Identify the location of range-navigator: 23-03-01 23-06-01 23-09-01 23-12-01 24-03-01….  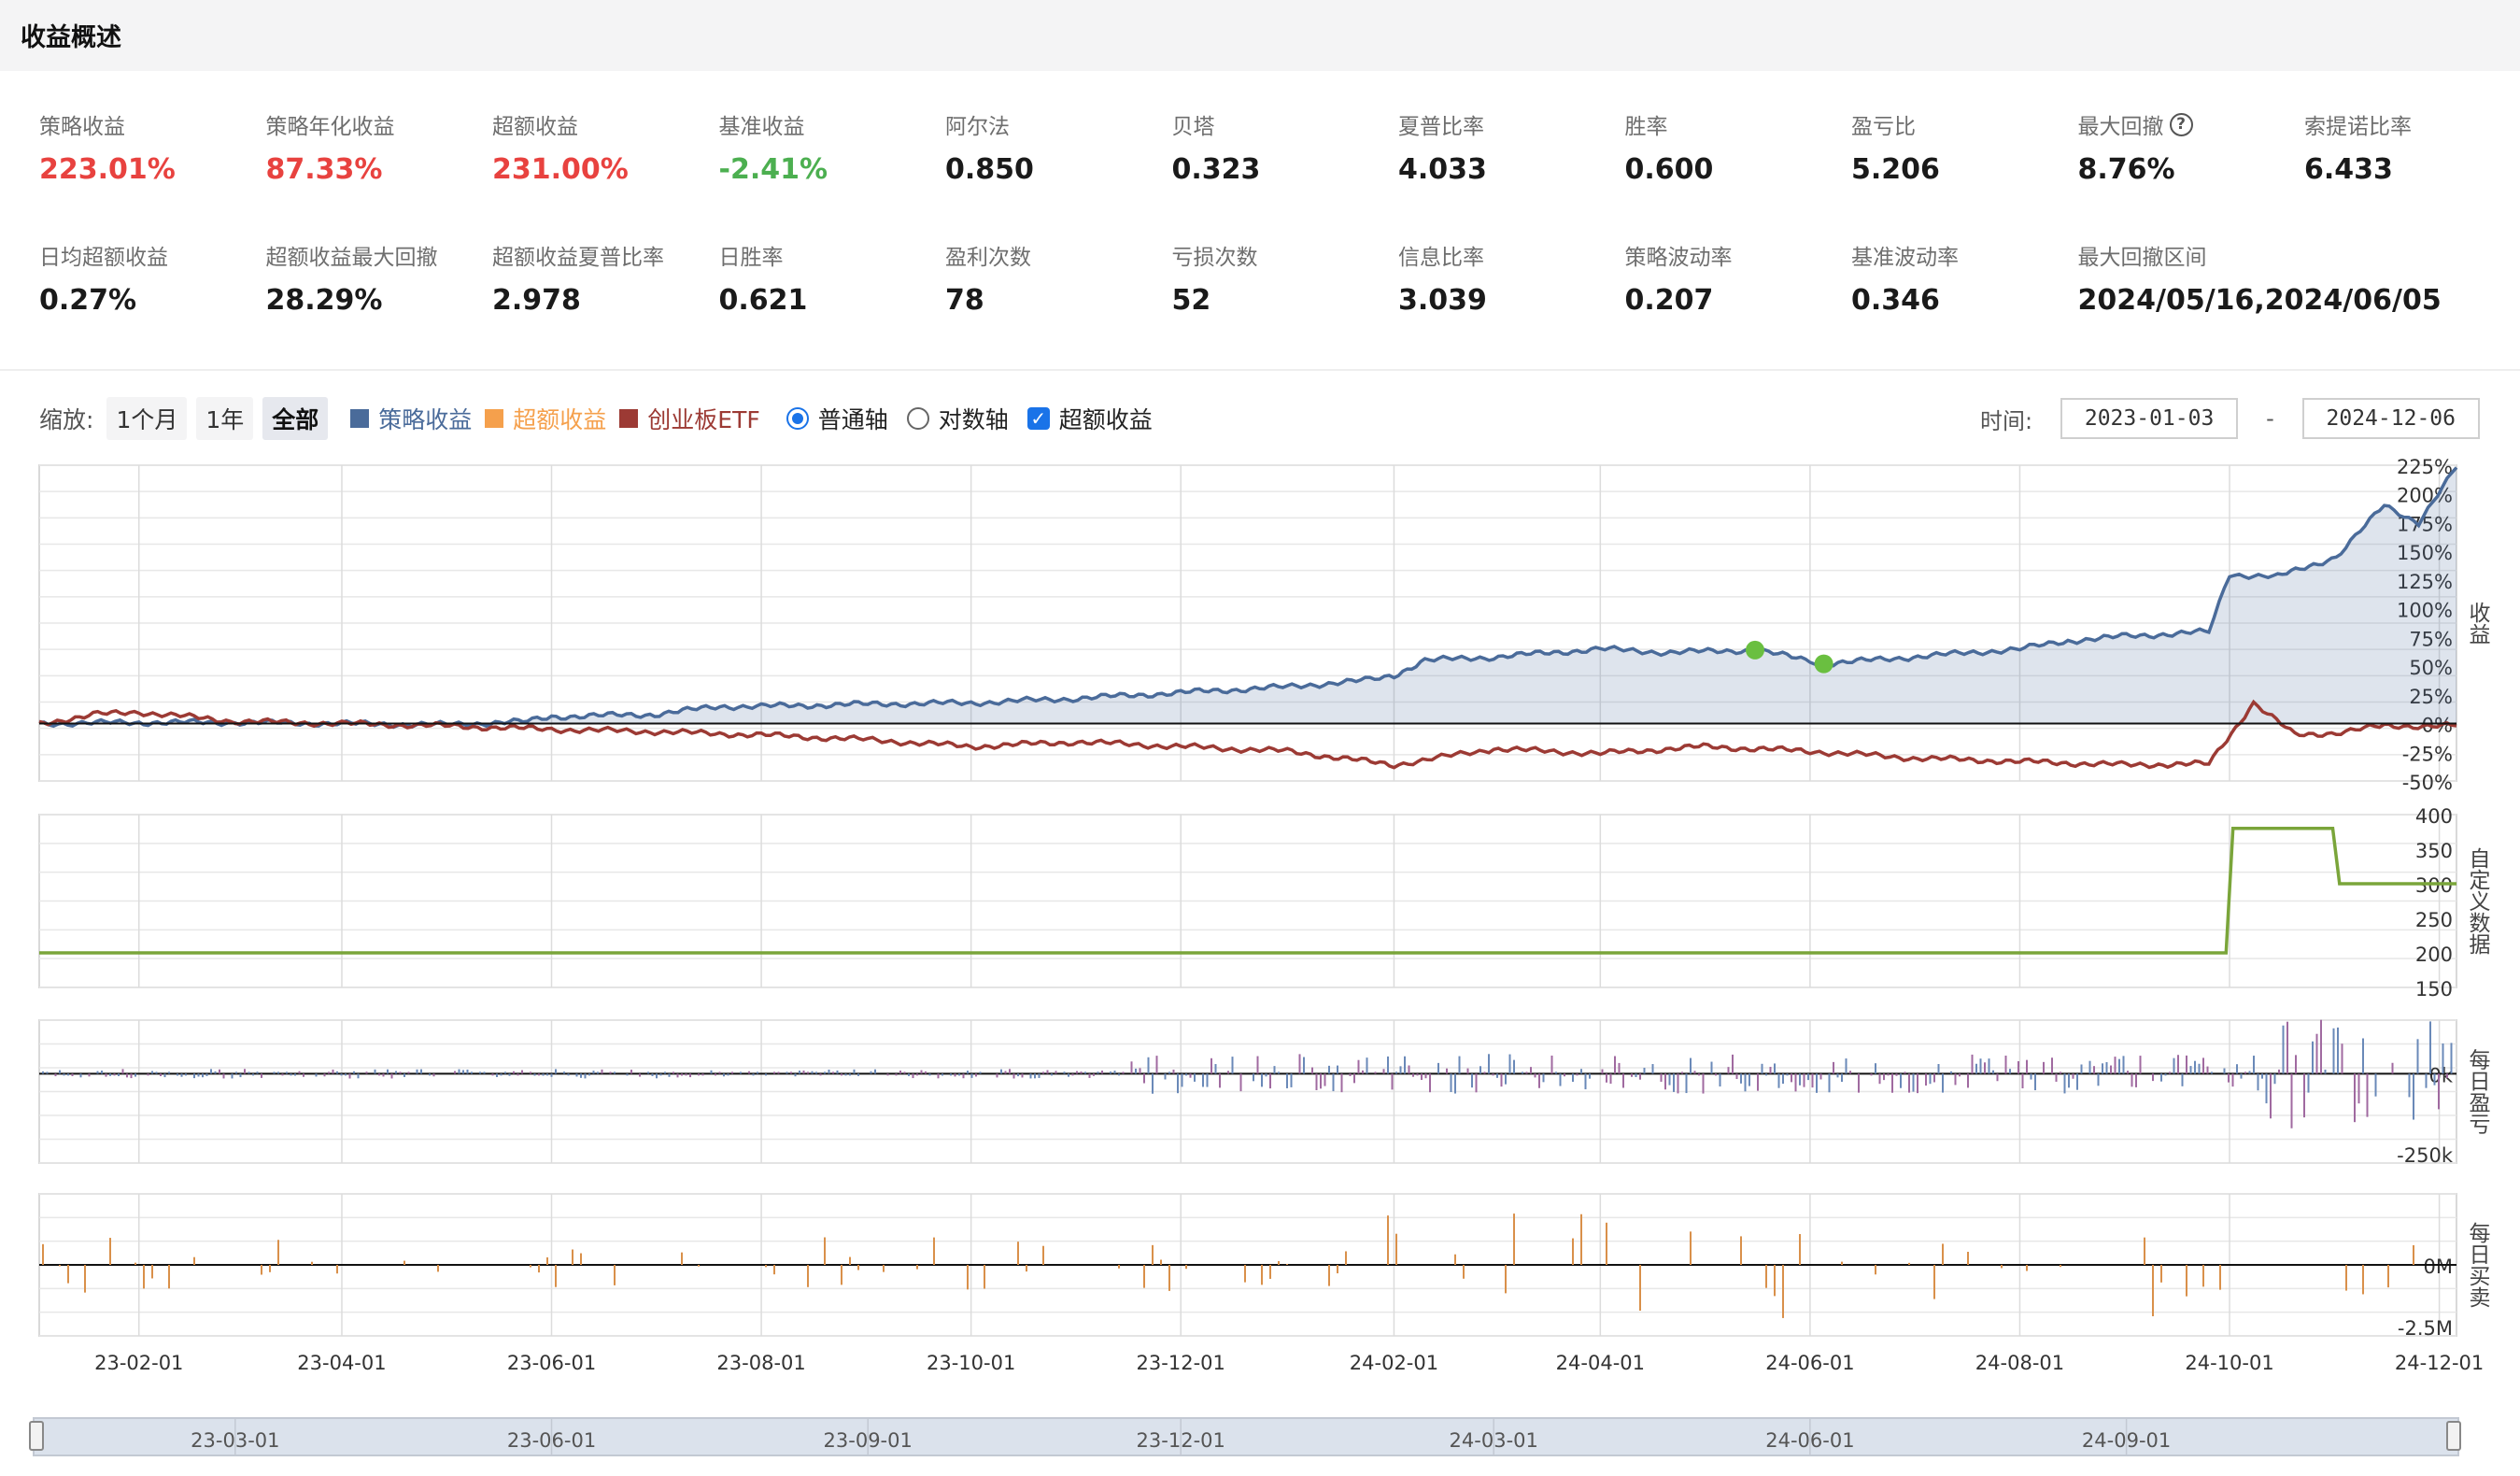
(1245, 1436).